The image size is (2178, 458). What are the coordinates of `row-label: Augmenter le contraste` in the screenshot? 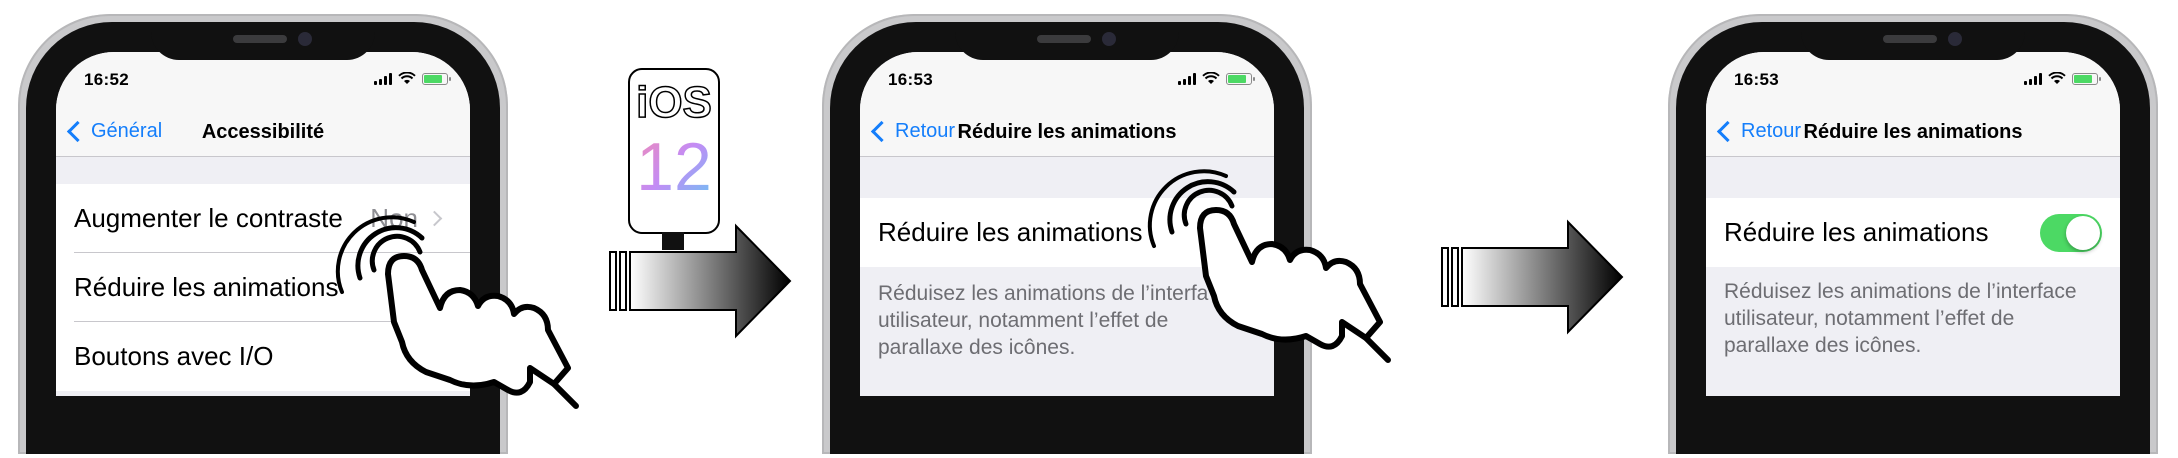 It's located at (208, 218).